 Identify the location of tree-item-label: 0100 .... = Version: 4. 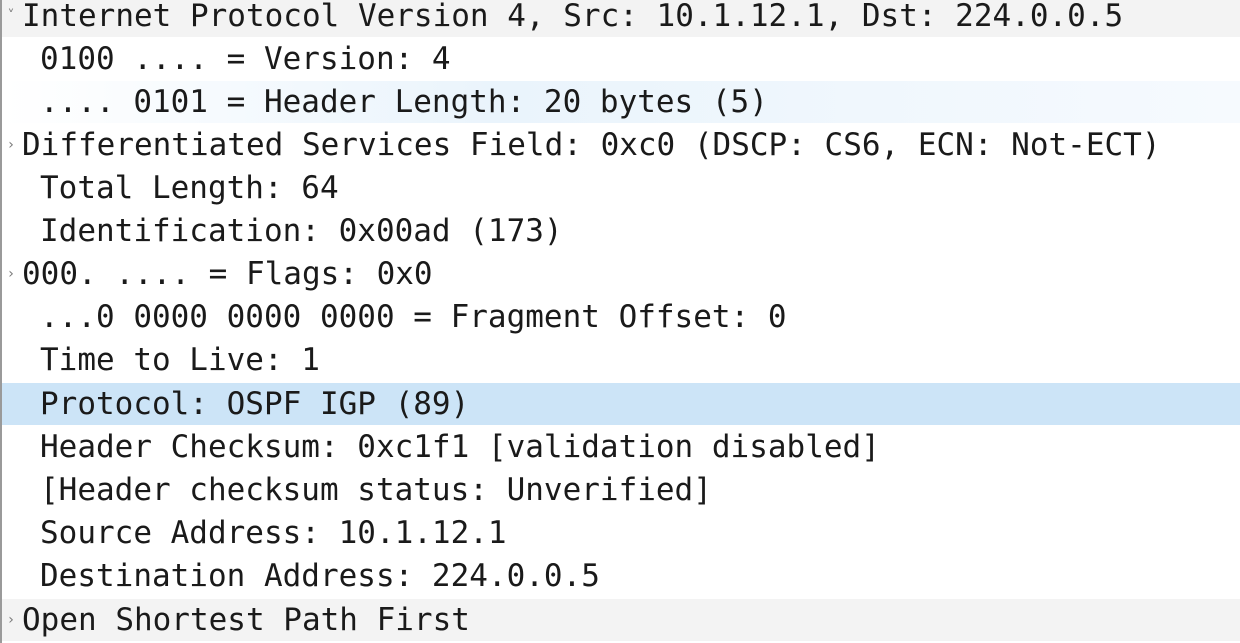
(245, 59).